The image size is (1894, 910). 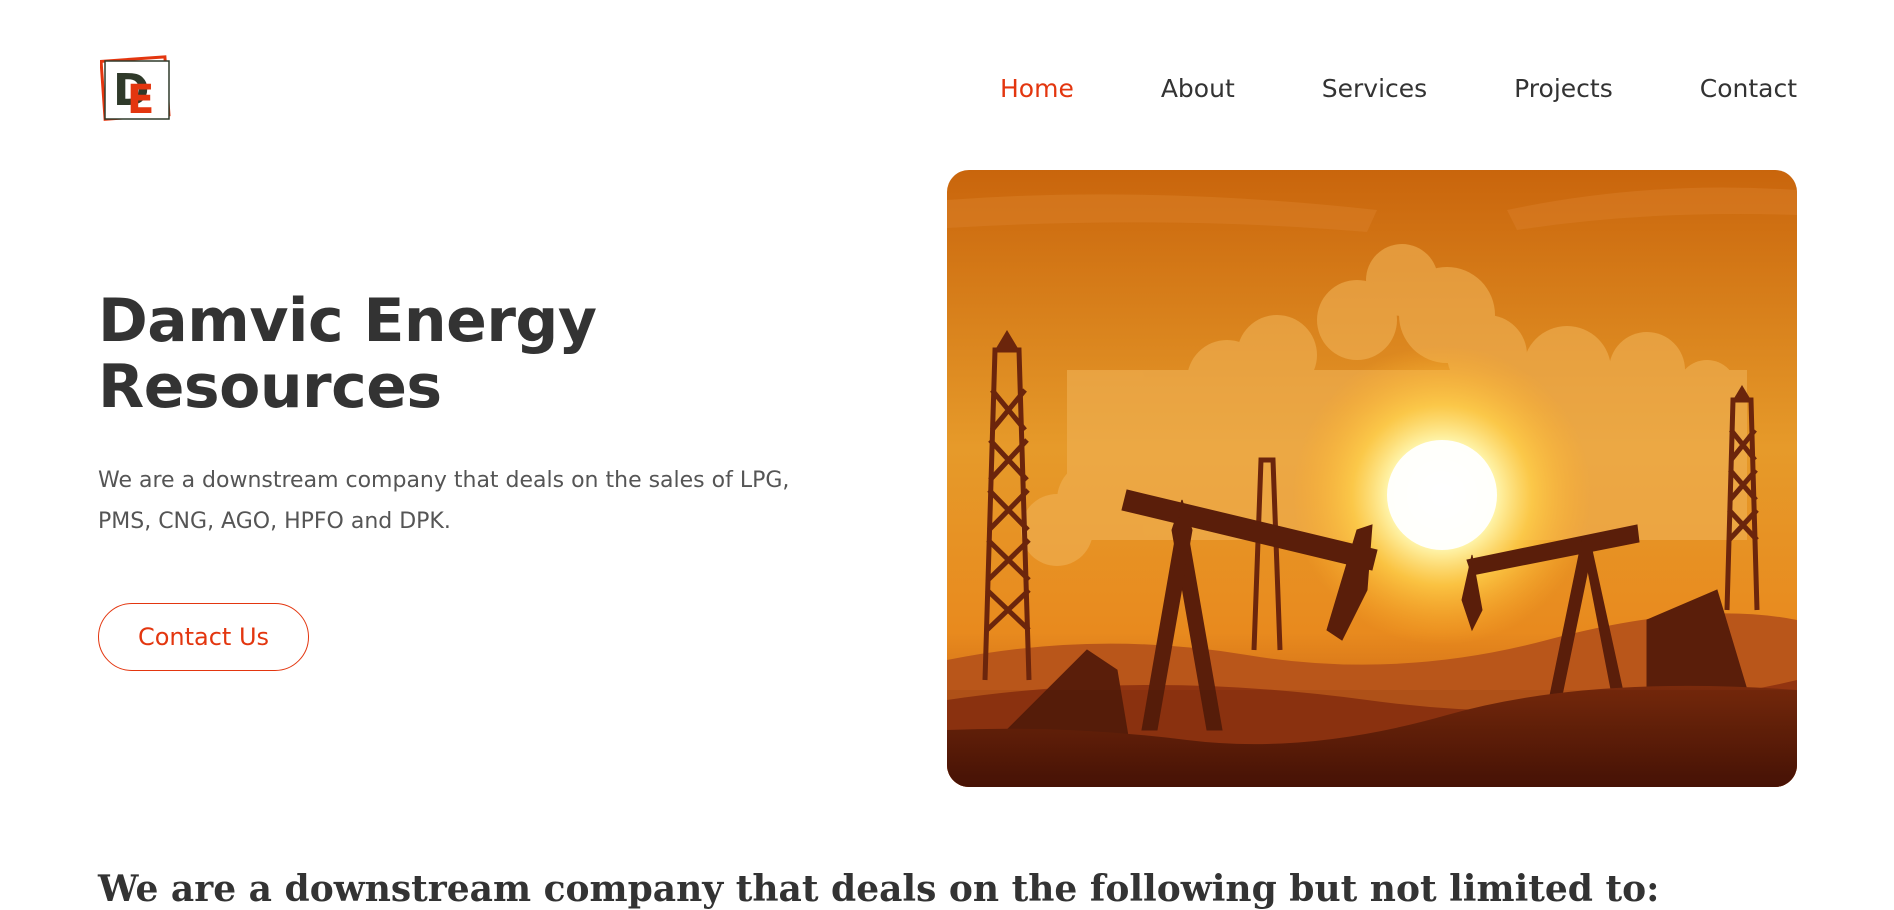 What do you see at coordinates (347, 354) in the screenshot?
I see `hero-title: Damvic Energy Resources` at bounding box center [347, 354].